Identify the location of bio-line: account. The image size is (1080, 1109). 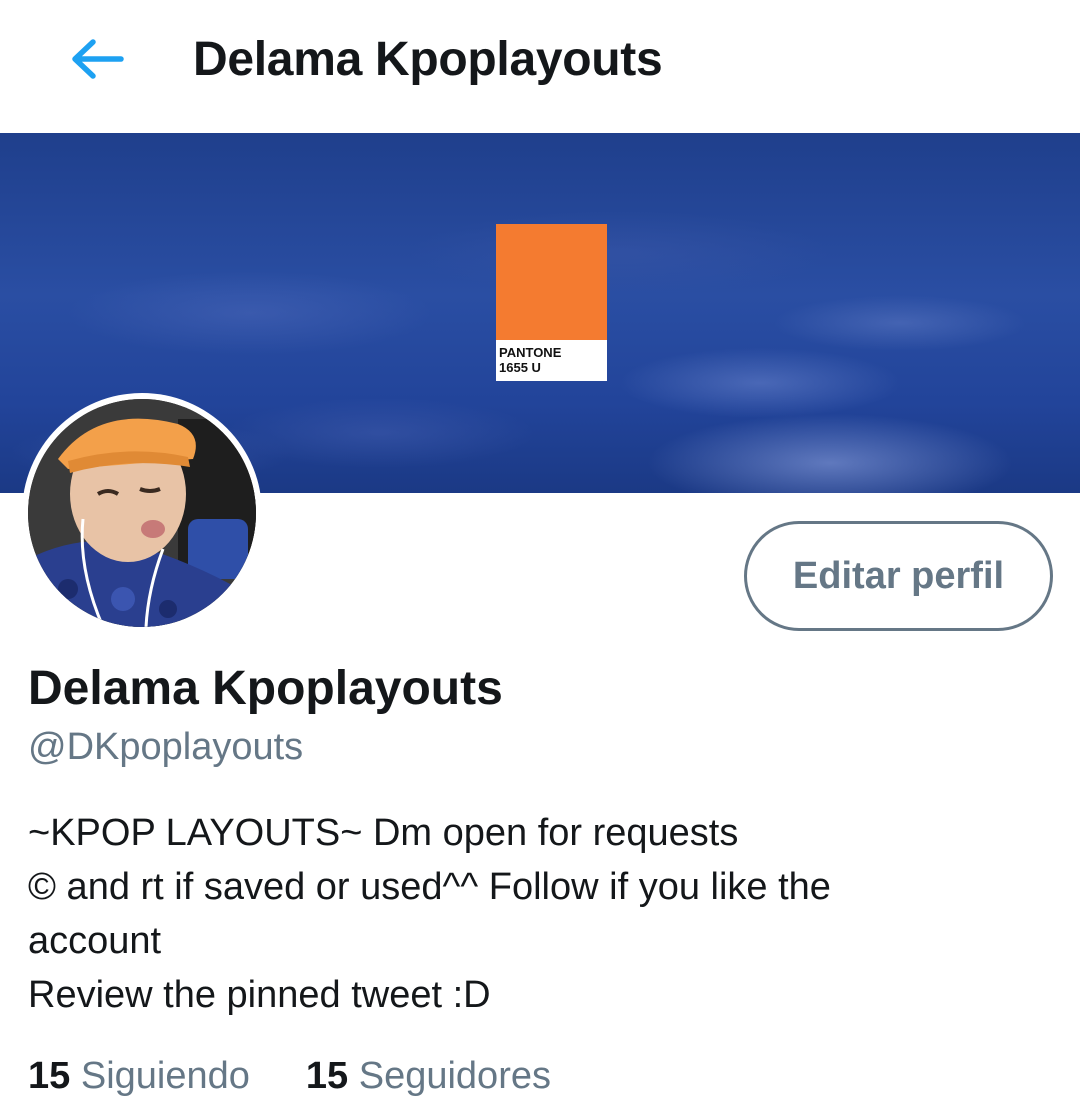
(95, 941).